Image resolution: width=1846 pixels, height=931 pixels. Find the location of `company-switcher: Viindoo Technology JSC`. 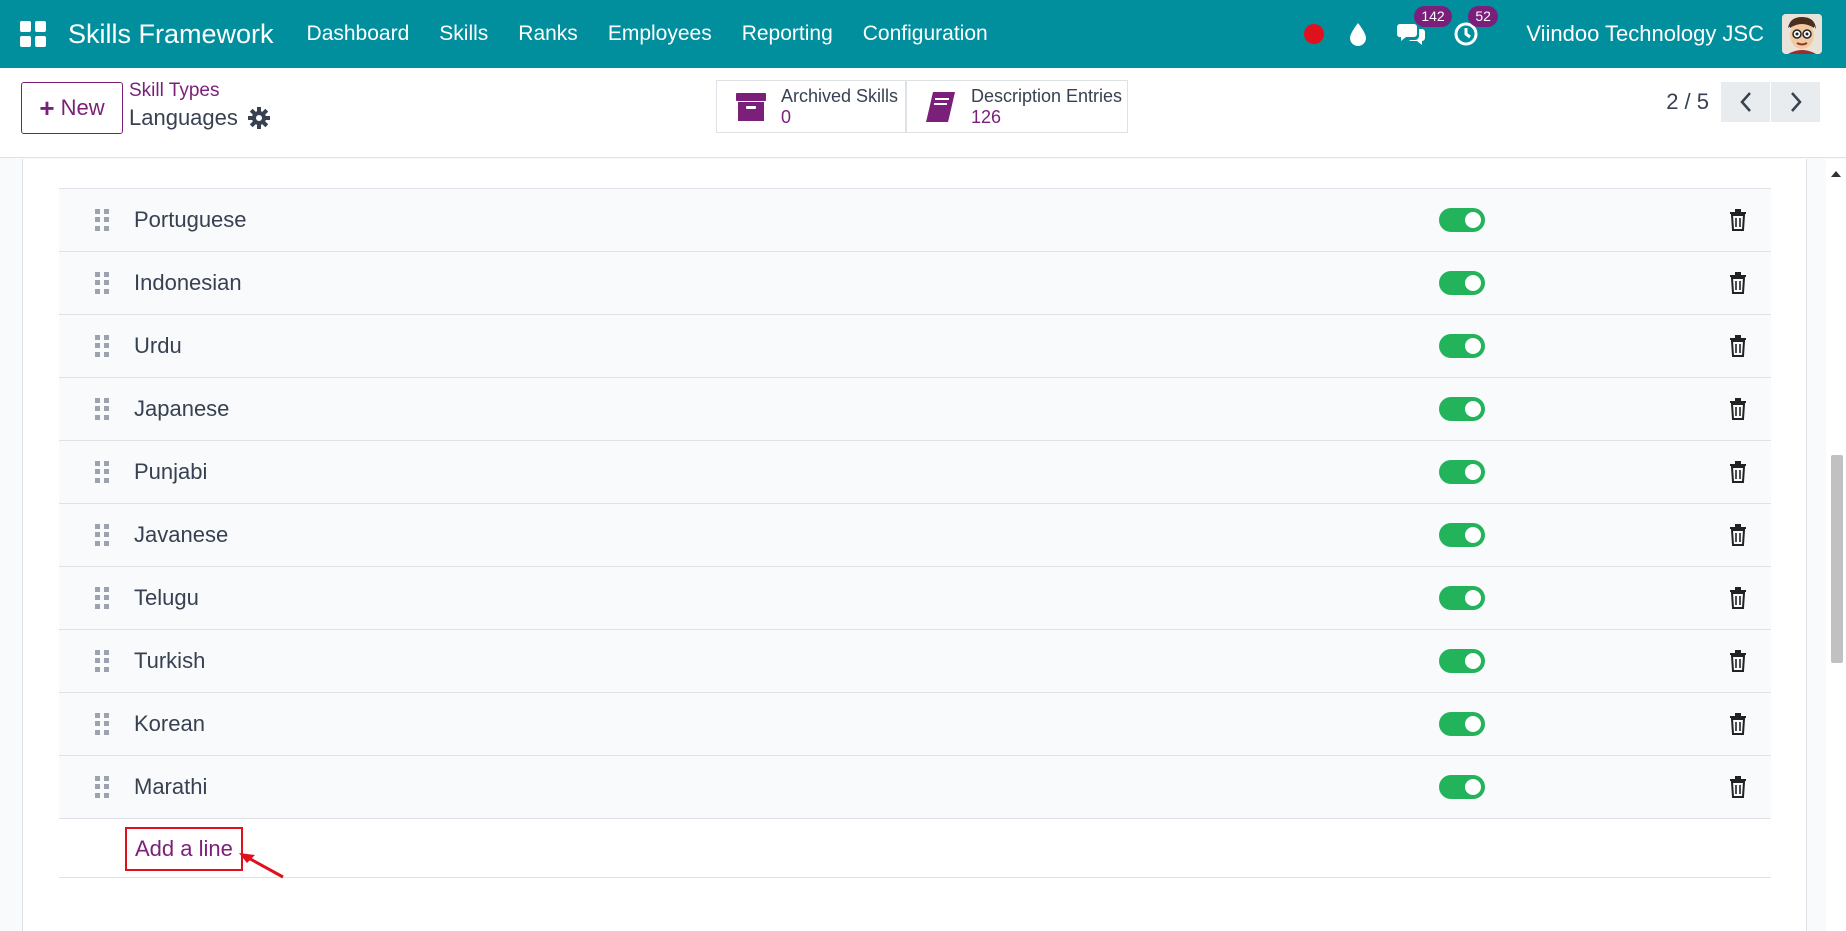

company-switcher: Viindoo Technology JSC is located at coordinates (1645, 34).